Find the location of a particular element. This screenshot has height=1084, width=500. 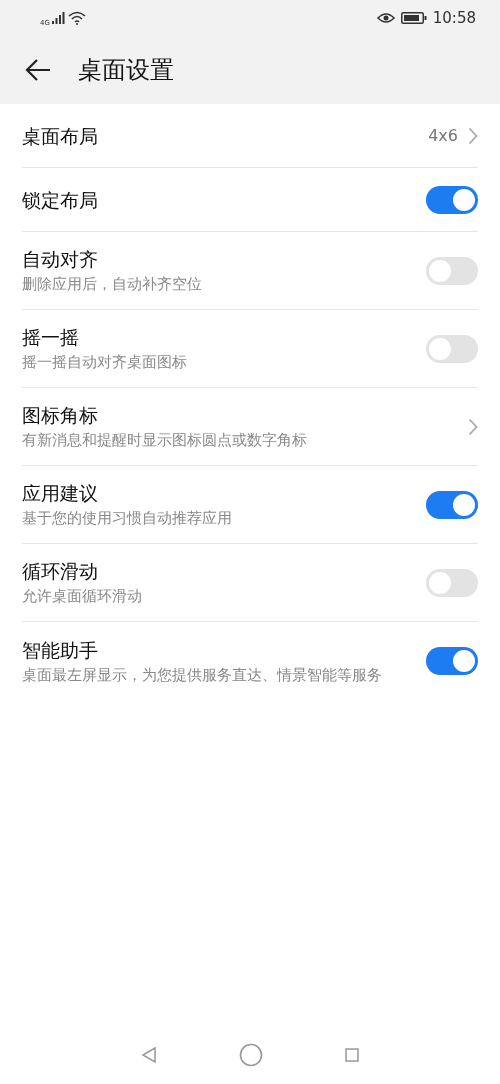

signal-icon is located at coordinates (58, 18).